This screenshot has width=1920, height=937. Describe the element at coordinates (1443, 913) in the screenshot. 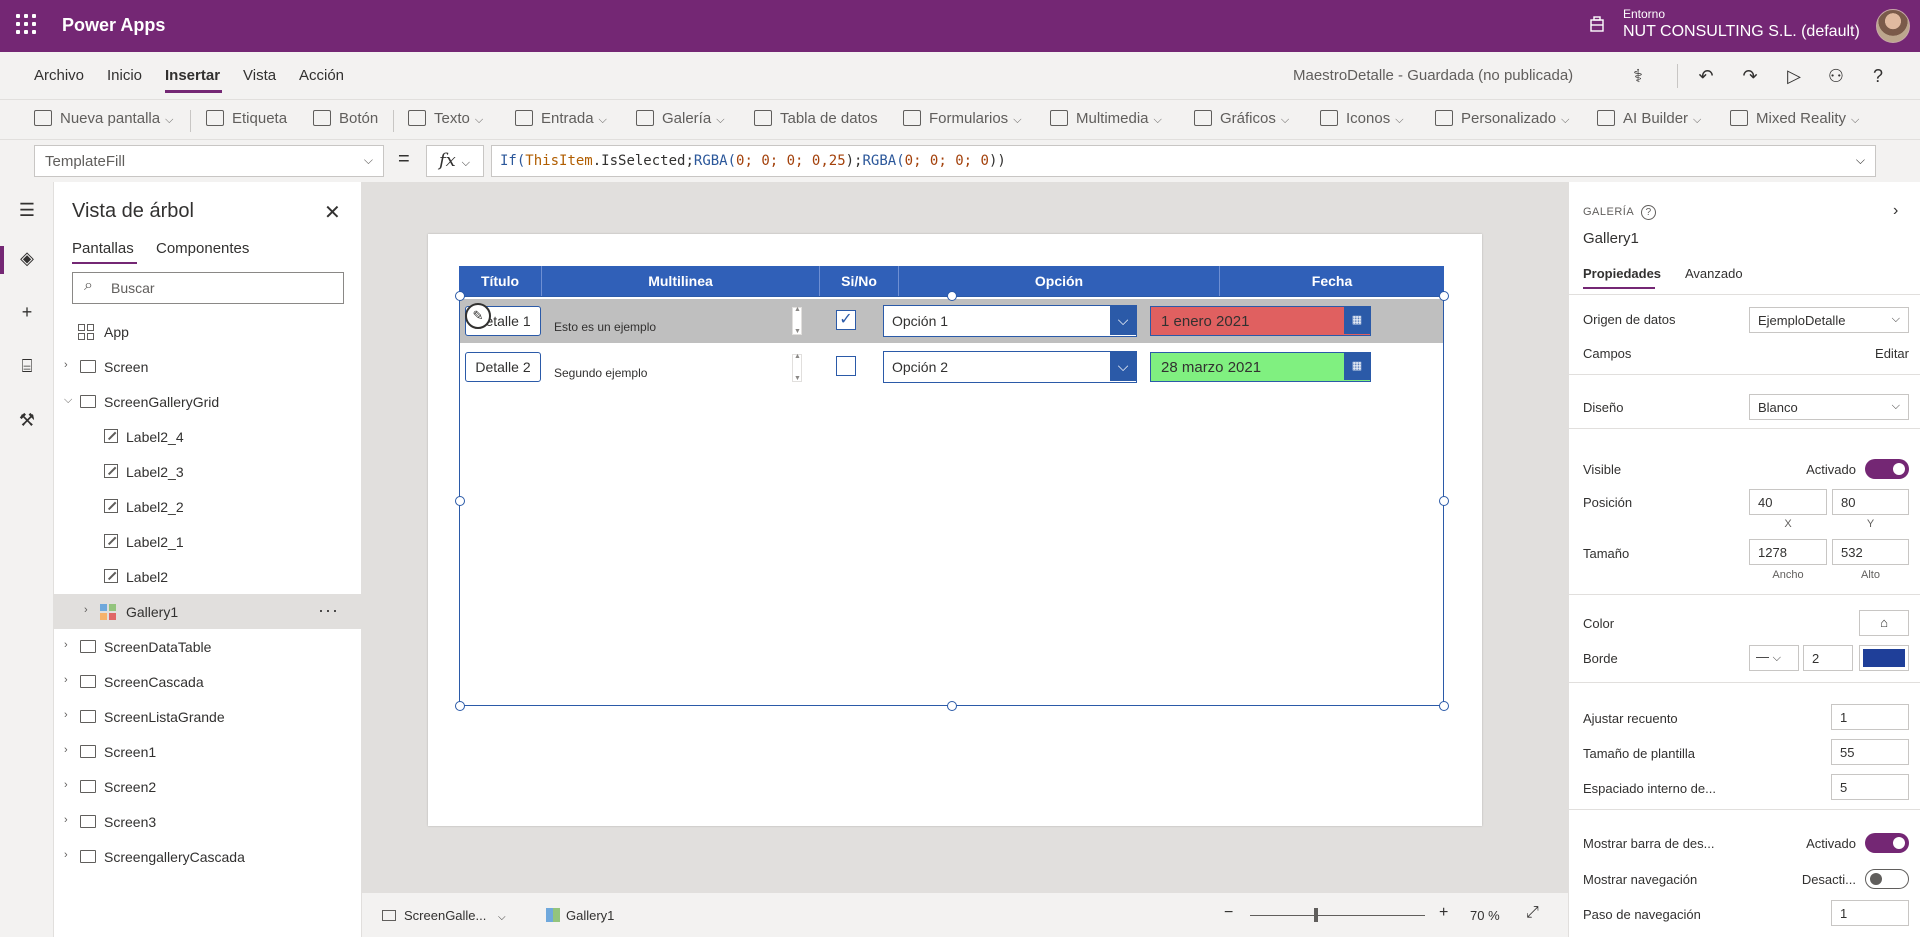

I see `zoom-in-button: +` at that location.